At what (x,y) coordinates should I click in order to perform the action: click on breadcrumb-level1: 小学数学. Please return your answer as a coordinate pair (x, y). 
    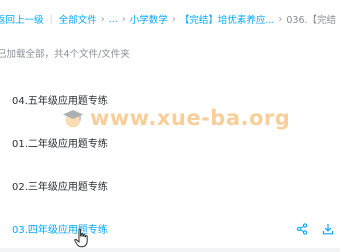
    Looking at the image, I should click on (149, 19).